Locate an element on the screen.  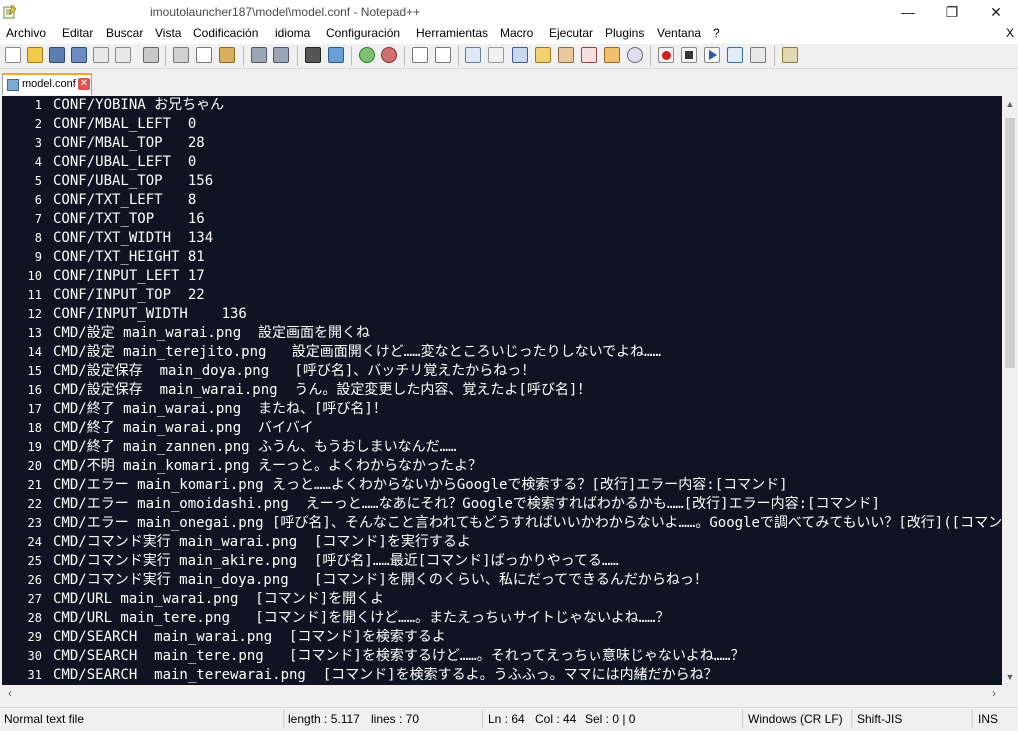
code-line: 5 CONF/UBAL_TOP 156 is located at coordinates (502, 181).